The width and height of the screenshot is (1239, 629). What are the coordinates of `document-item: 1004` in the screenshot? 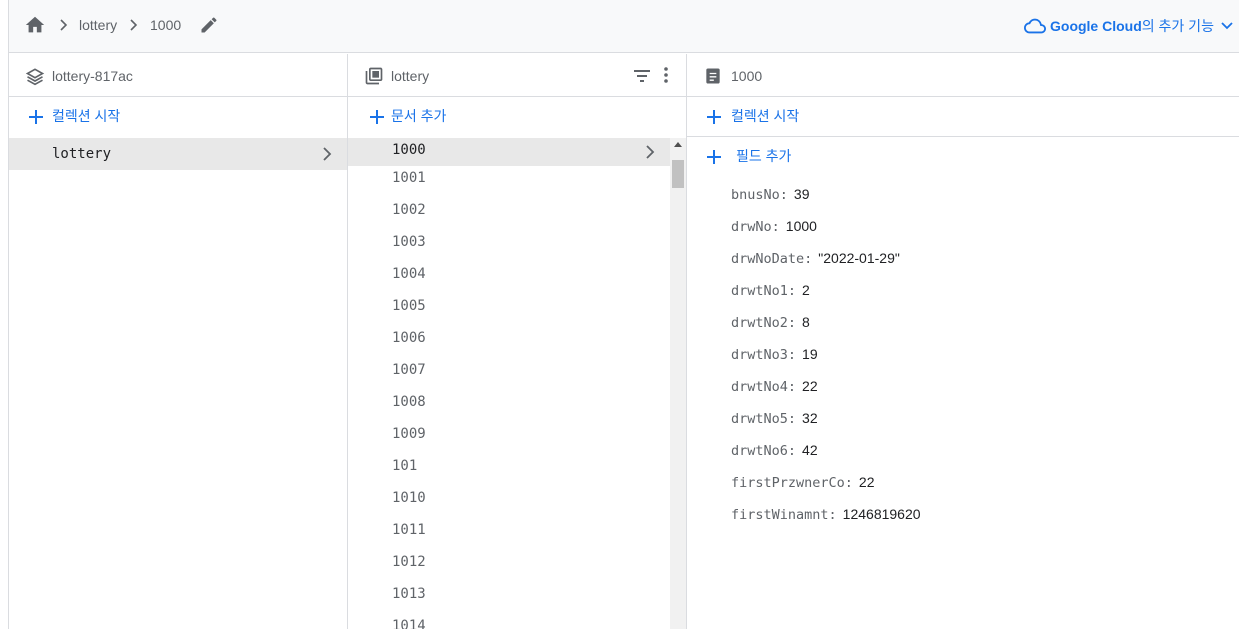 It's located at (509, 278).